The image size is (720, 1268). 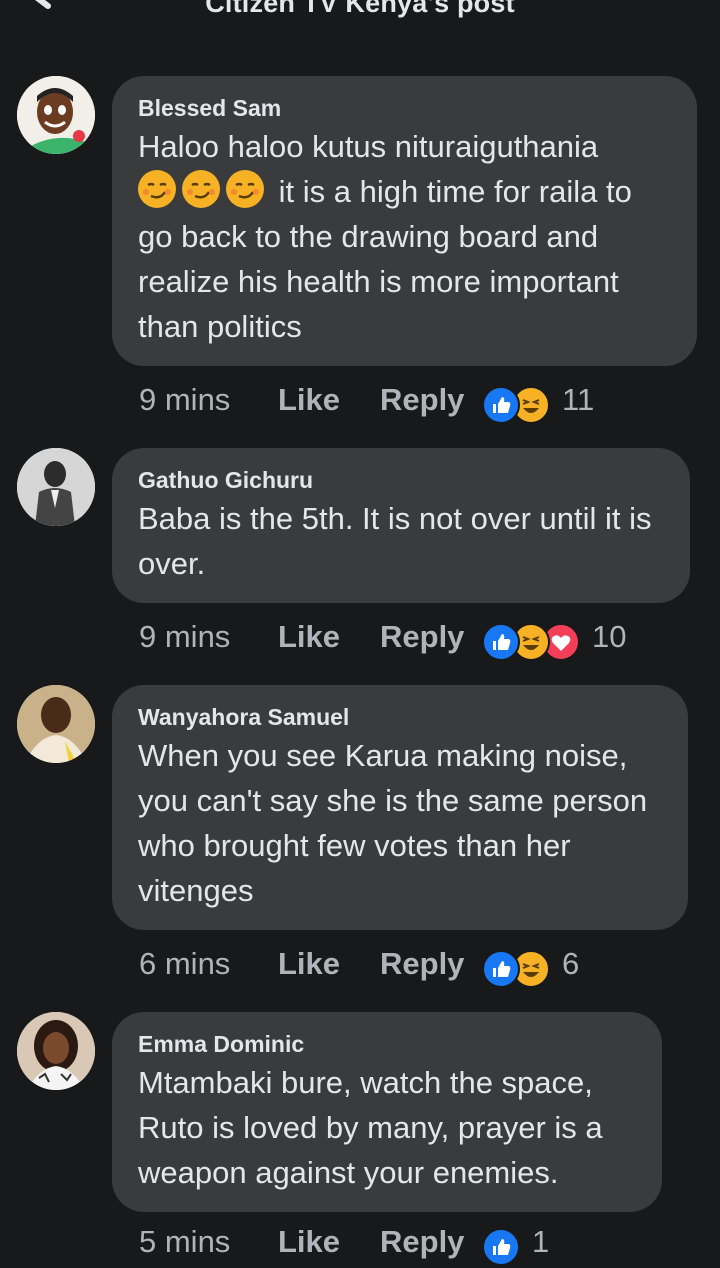 I want to click on comment-author: Wanyahora Samuel, so click(x=400, y=717).